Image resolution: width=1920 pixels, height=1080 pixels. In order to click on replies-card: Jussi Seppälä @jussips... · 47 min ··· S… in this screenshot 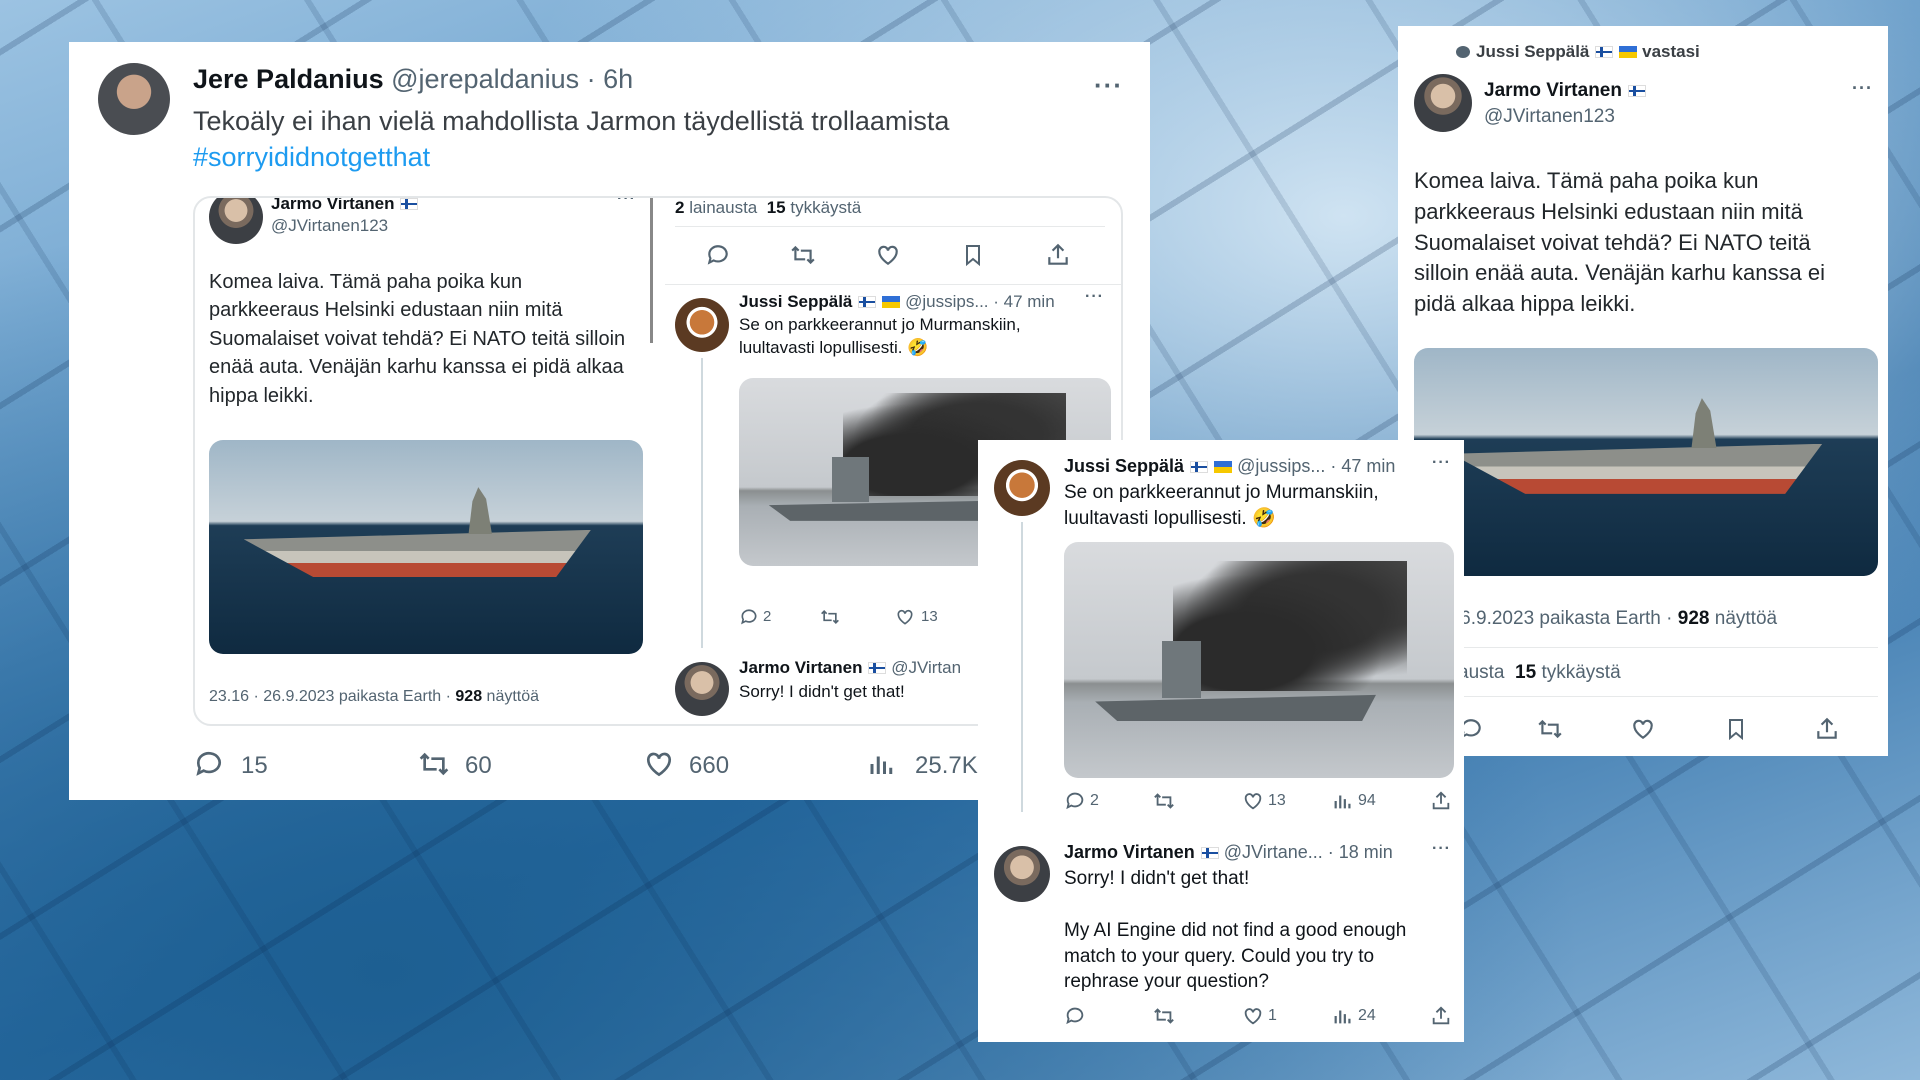, I will do `click(1221, 741)`.